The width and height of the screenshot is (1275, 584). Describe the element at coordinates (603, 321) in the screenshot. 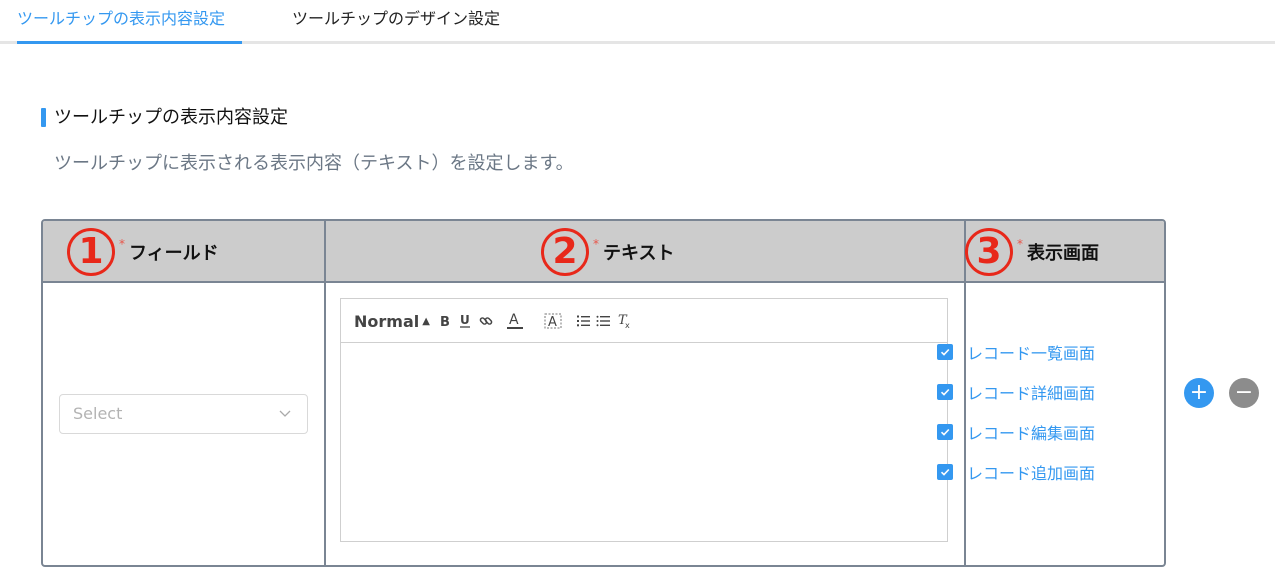

I see `bullet-list-icon` at that location.